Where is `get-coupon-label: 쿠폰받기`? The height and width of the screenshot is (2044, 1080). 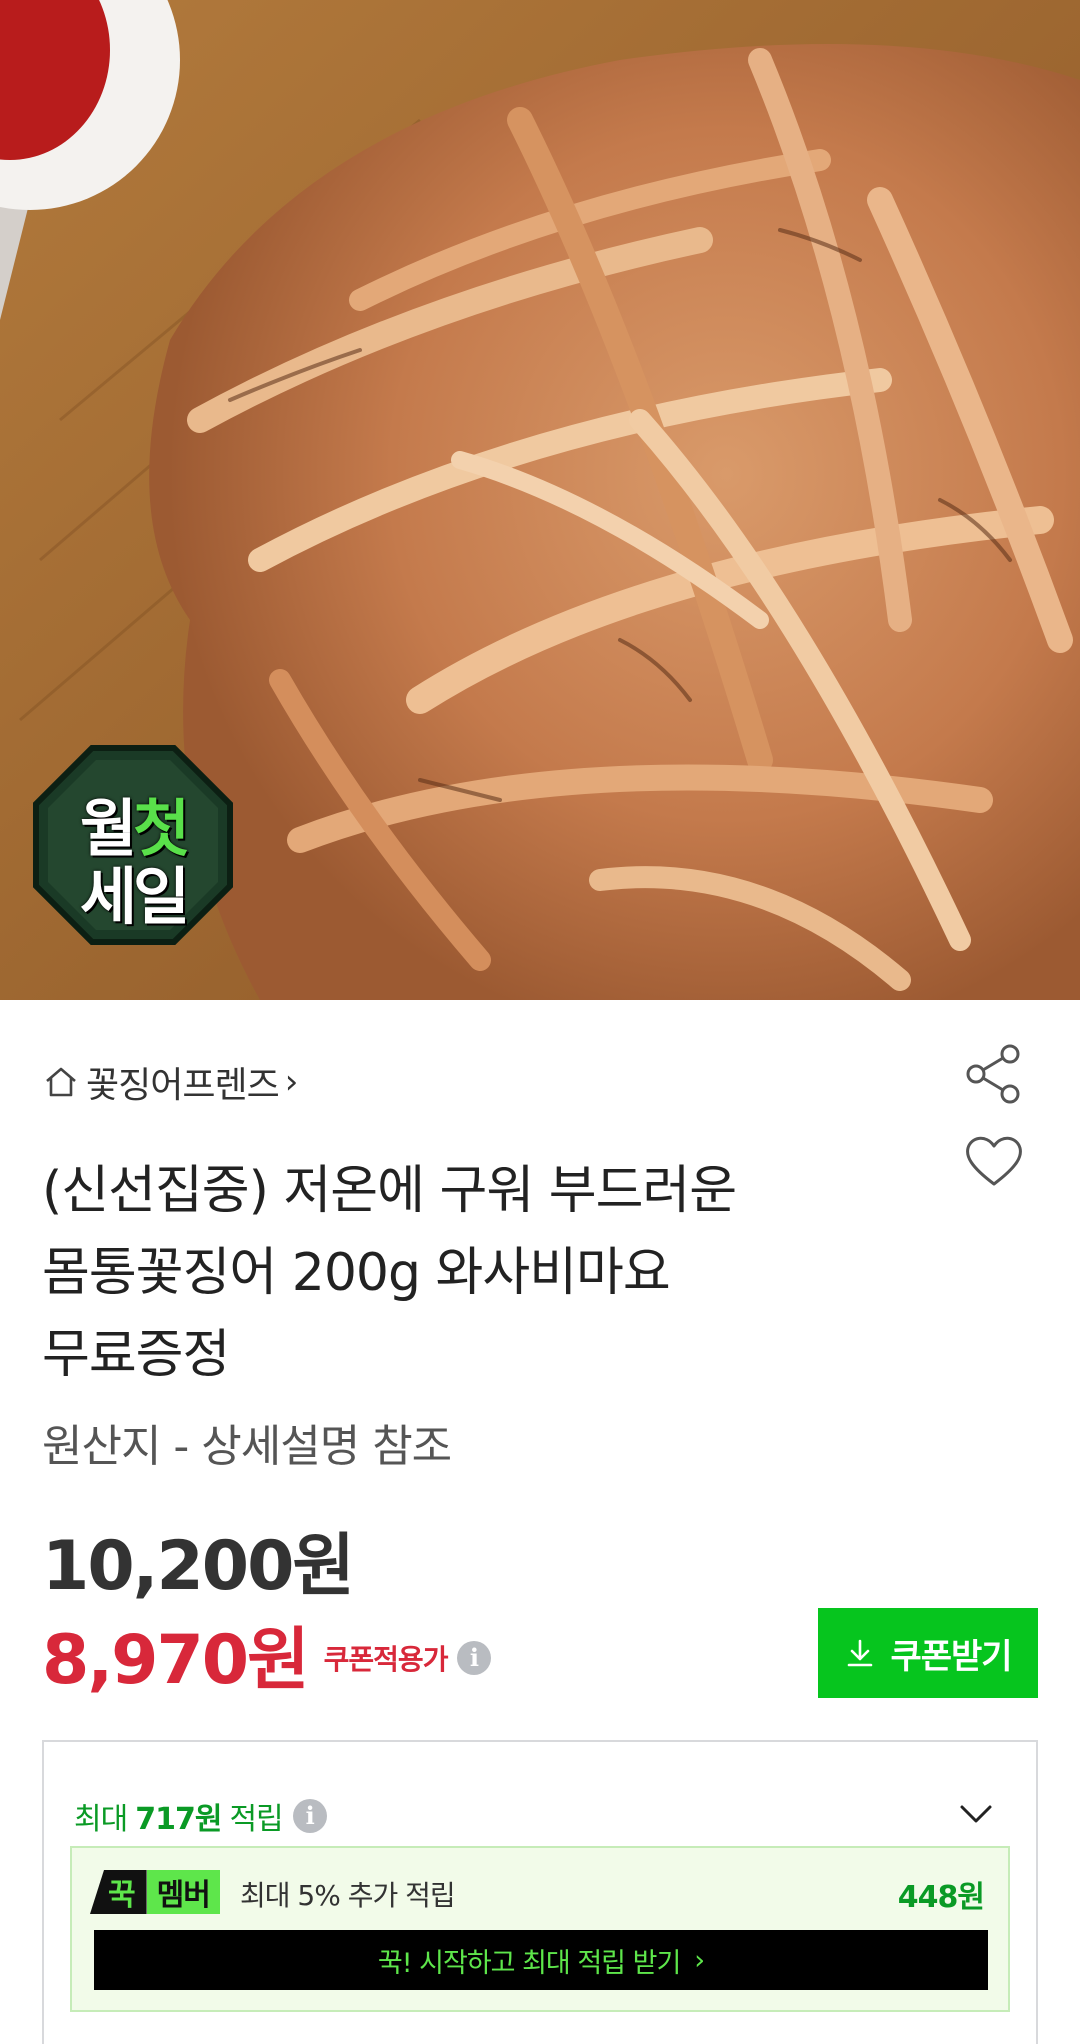
get-coupon-label: 쿠폰받기 is located at coordinates (951, 1656).